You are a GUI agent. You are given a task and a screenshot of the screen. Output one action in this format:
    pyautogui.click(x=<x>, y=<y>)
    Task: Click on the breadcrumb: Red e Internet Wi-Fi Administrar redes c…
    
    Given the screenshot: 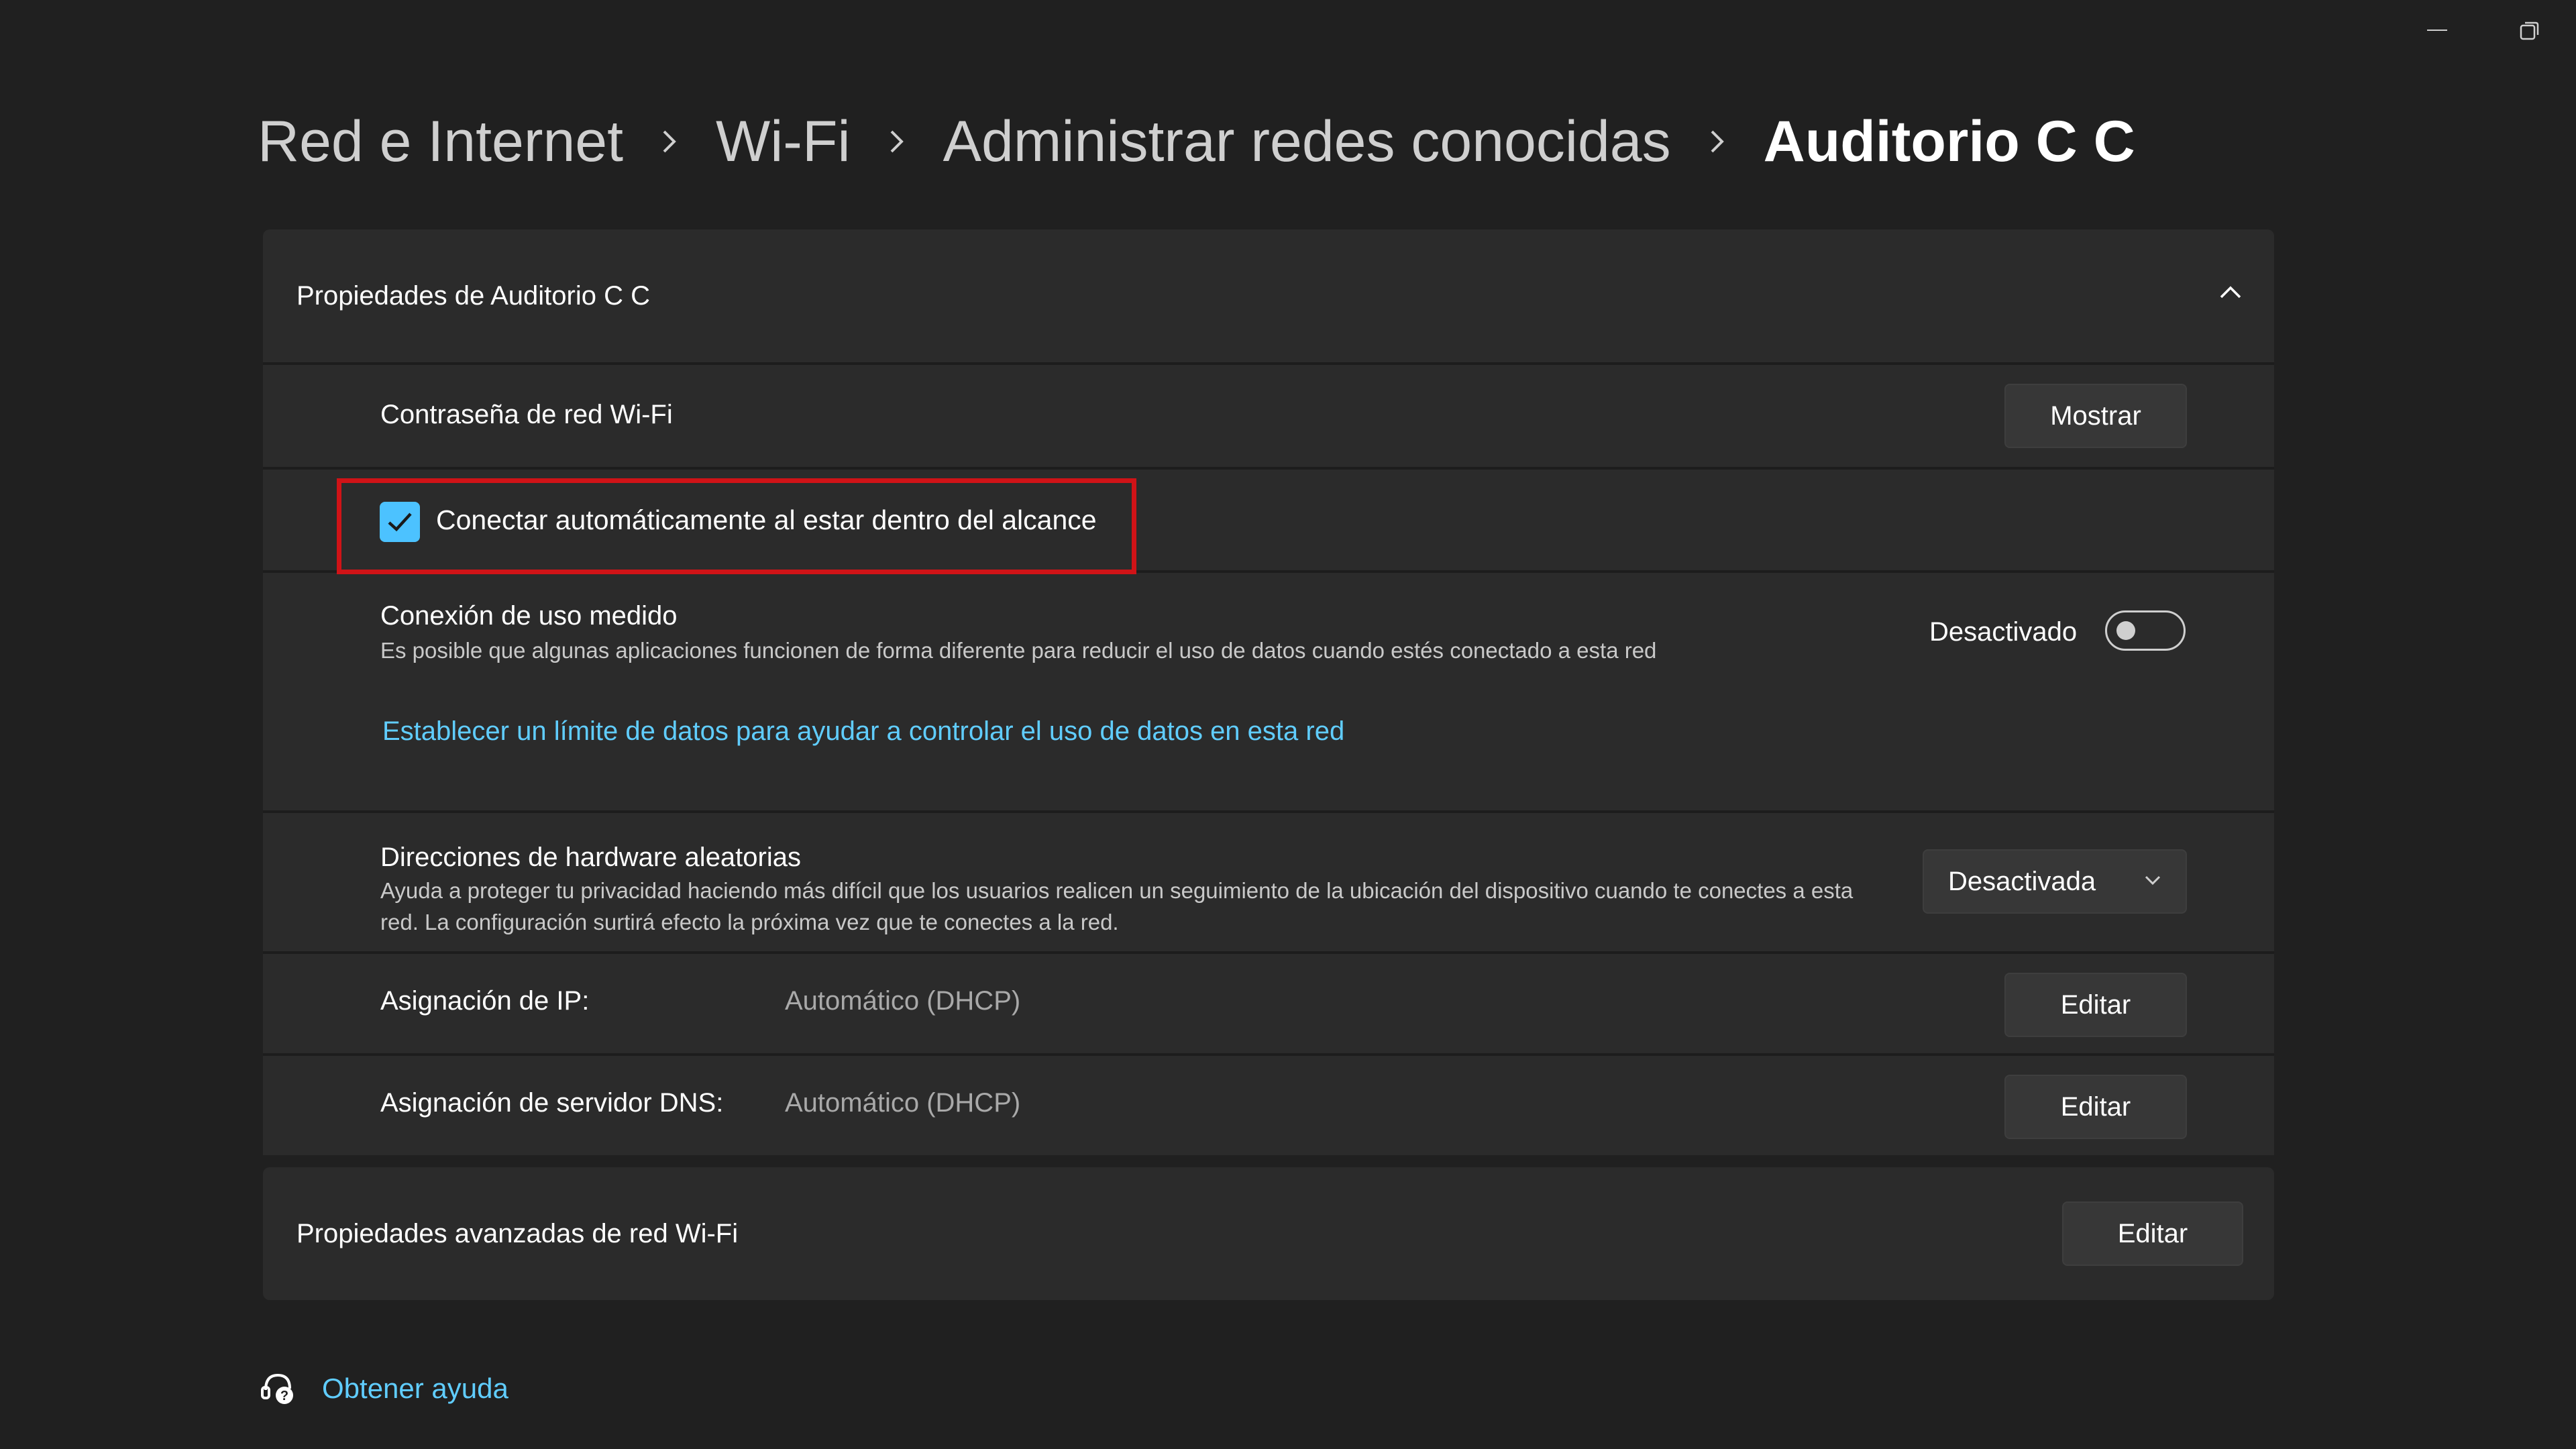 What is the action you would take?
    pyautogui.click(x=1196, y=141)
    